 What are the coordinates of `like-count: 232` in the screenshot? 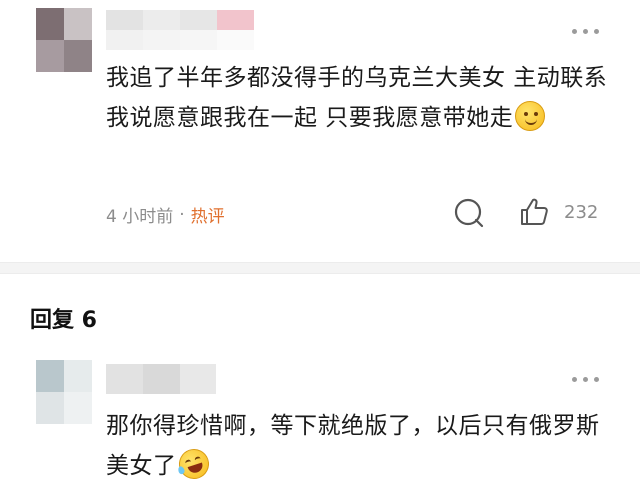 It's located at (581, 212).